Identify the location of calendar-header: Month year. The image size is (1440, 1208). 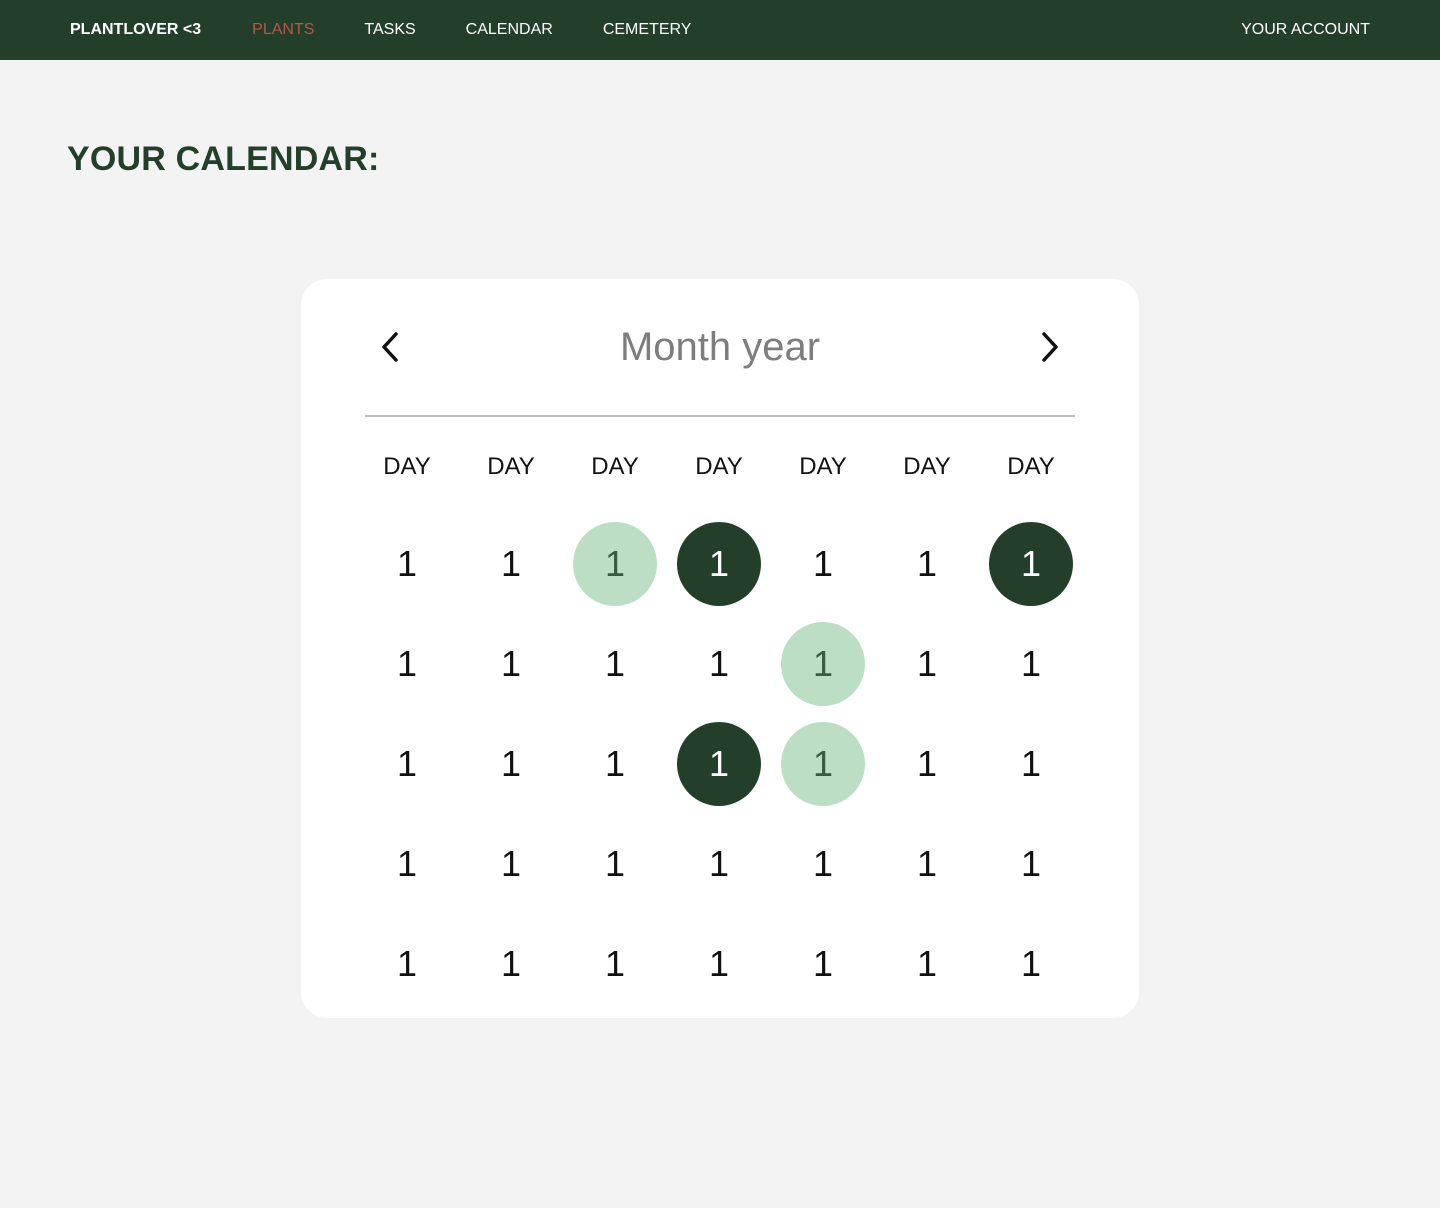
(720, 348).